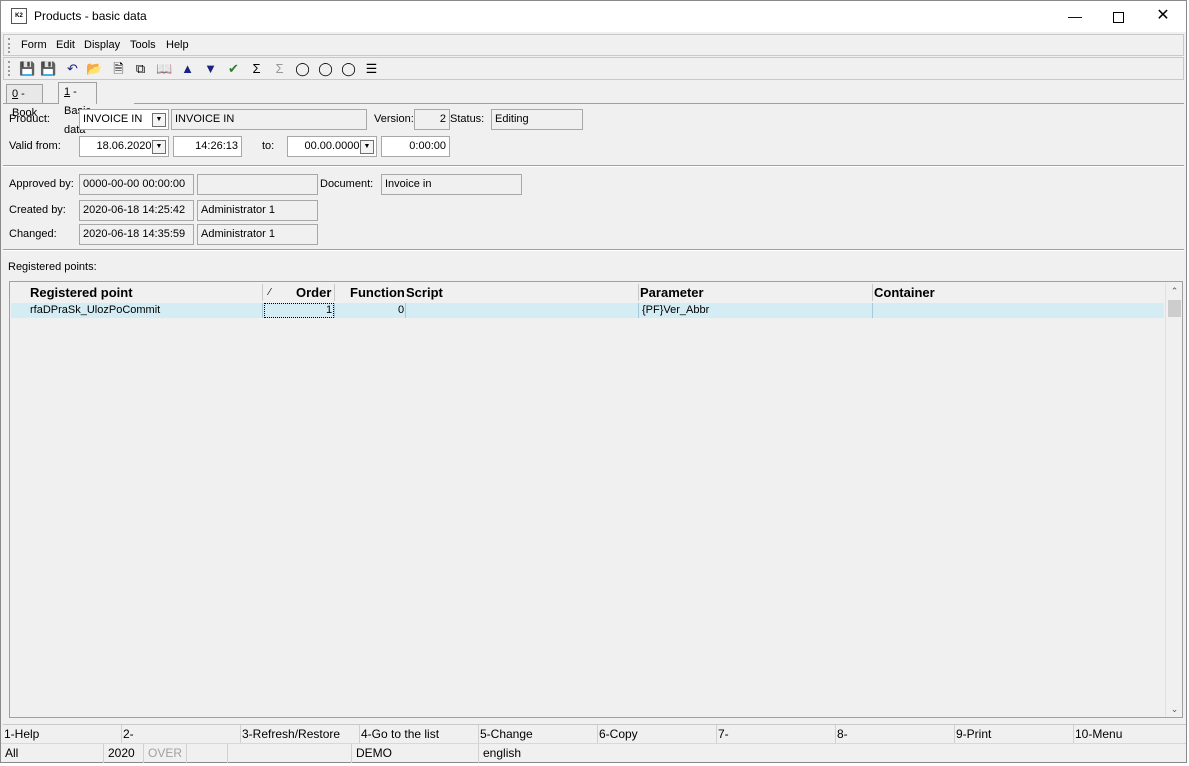 The image size is (1189, 766). Describe the element at coordinates (257, 210) in the screenshot. I see `created-user-field: Administrator 1` at that location.